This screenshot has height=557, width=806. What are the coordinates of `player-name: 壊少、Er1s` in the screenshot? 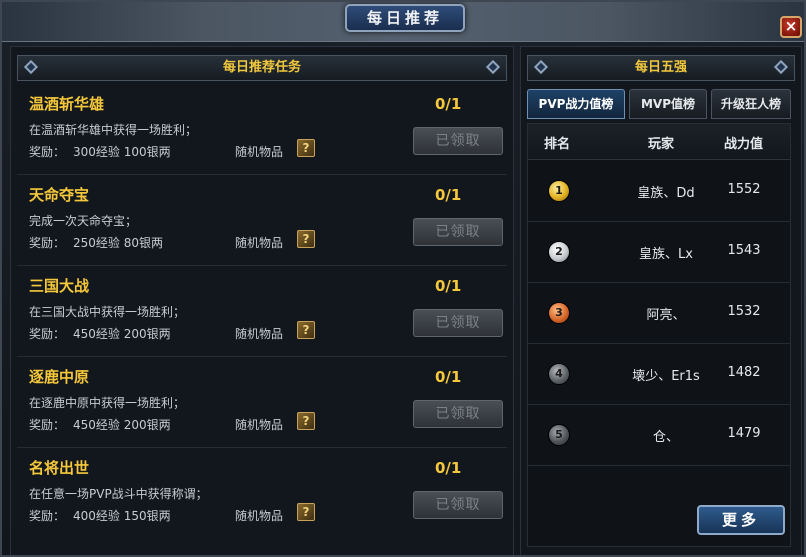 It's located at (666, 376).